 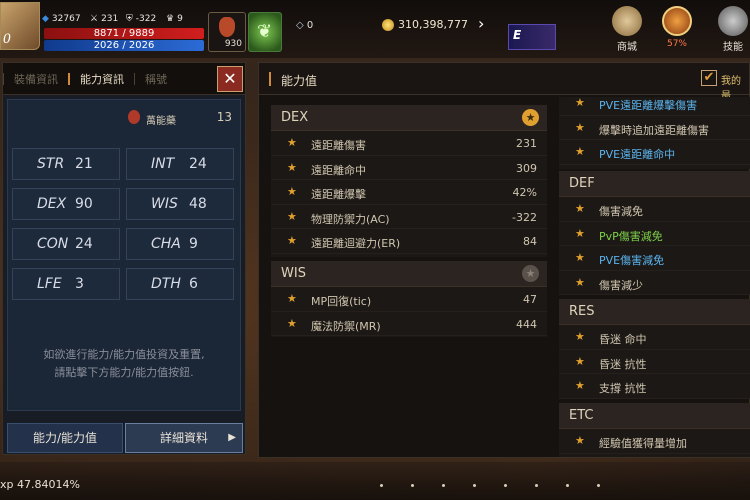 I want to click on stat-row: ★ MP回復(tic) 47, so click(x=409, y=299).